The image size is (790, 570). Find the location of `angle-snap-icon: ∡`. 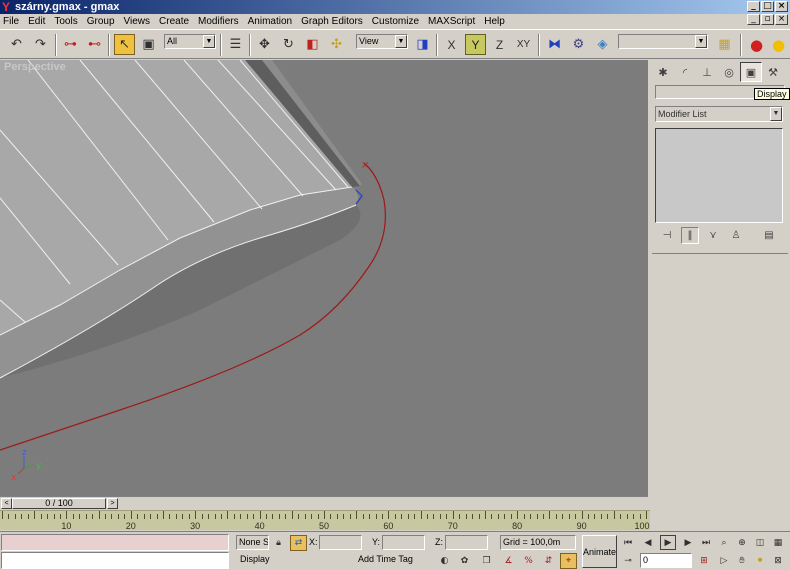

angle-snap-icon: ∡ is located at coordinates (508, 561).